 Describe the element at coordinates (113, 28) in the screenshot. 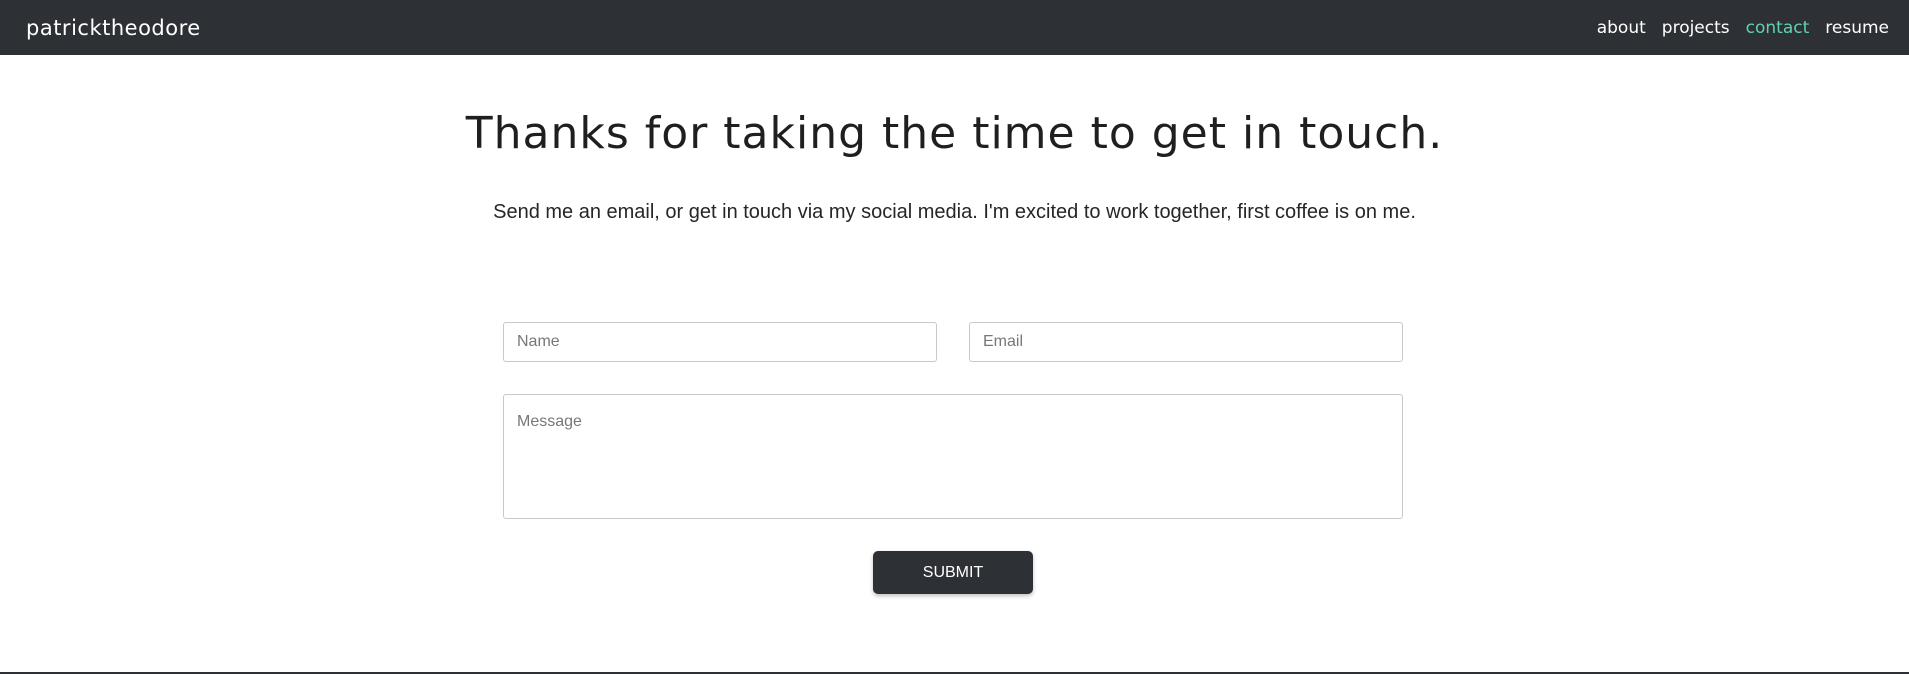

I see `brand-logo: patricktheodore` at that location.